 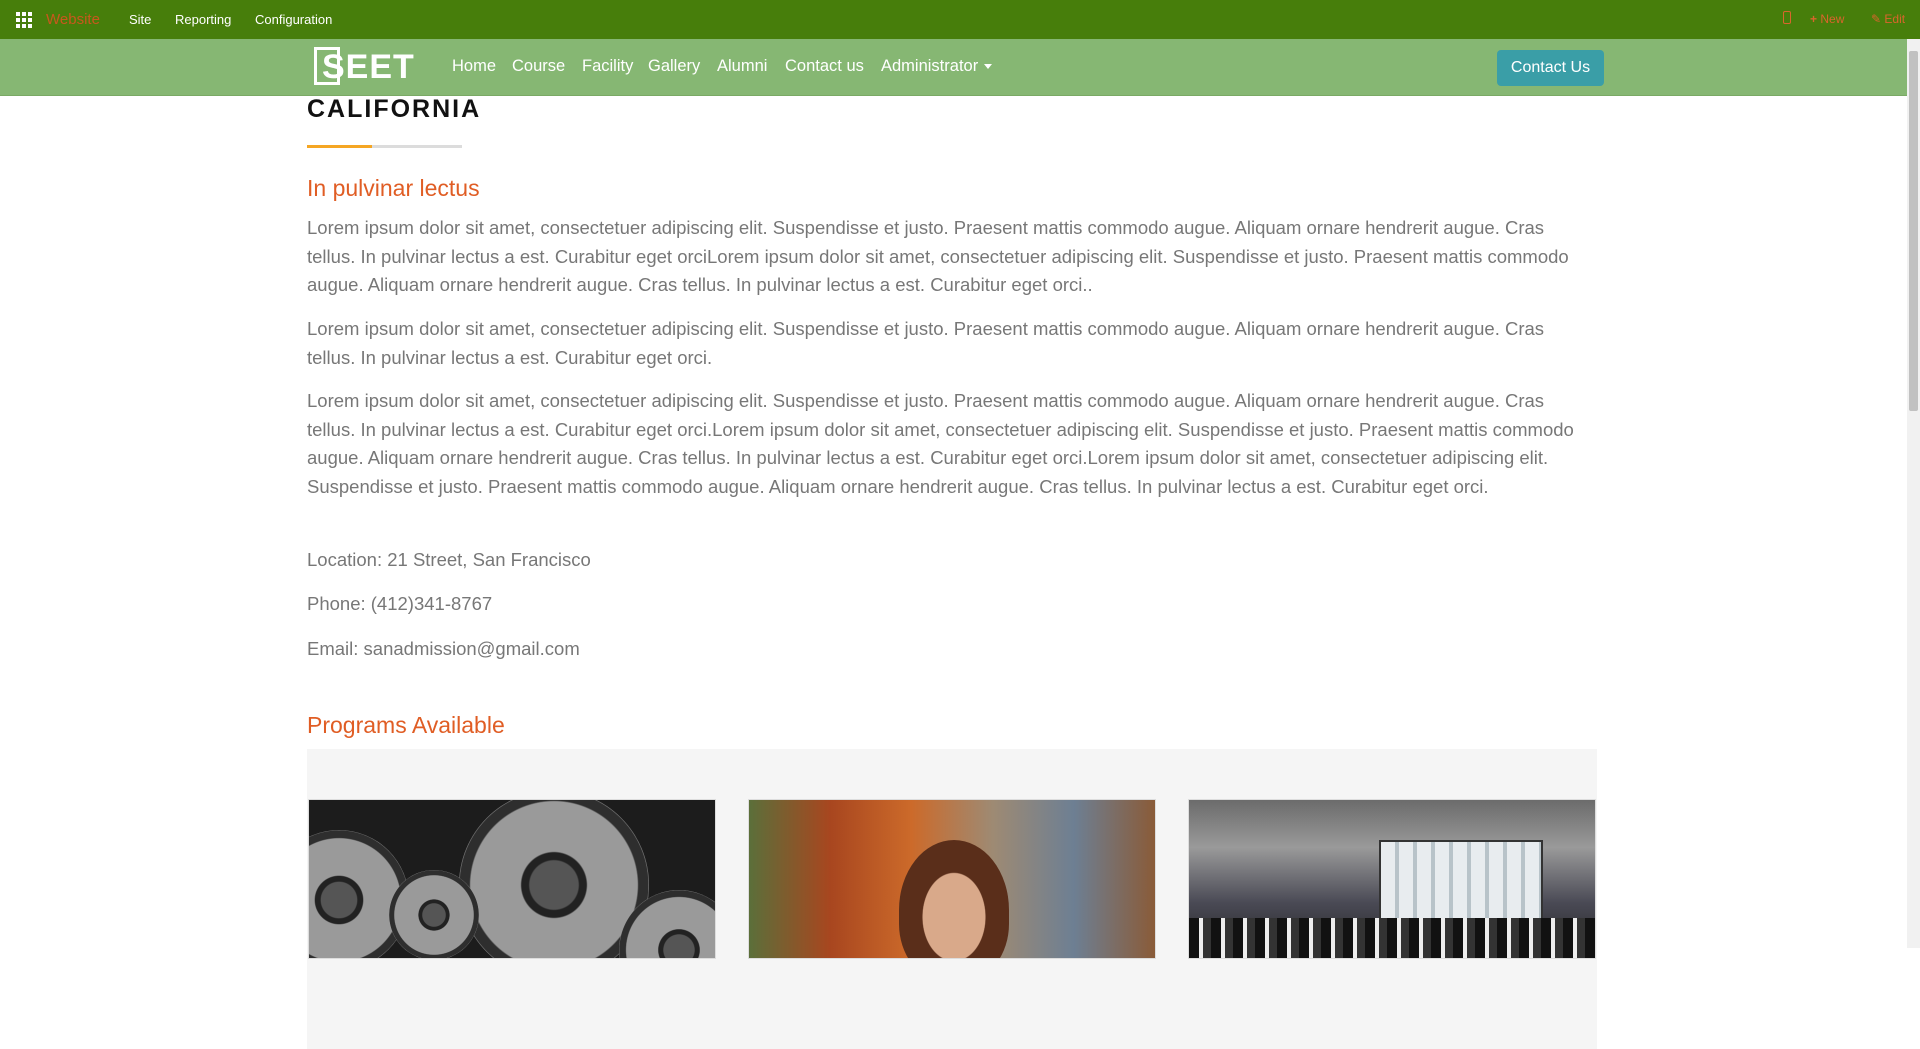 I want to click on program-card-gears, so click(x=512, y=879).